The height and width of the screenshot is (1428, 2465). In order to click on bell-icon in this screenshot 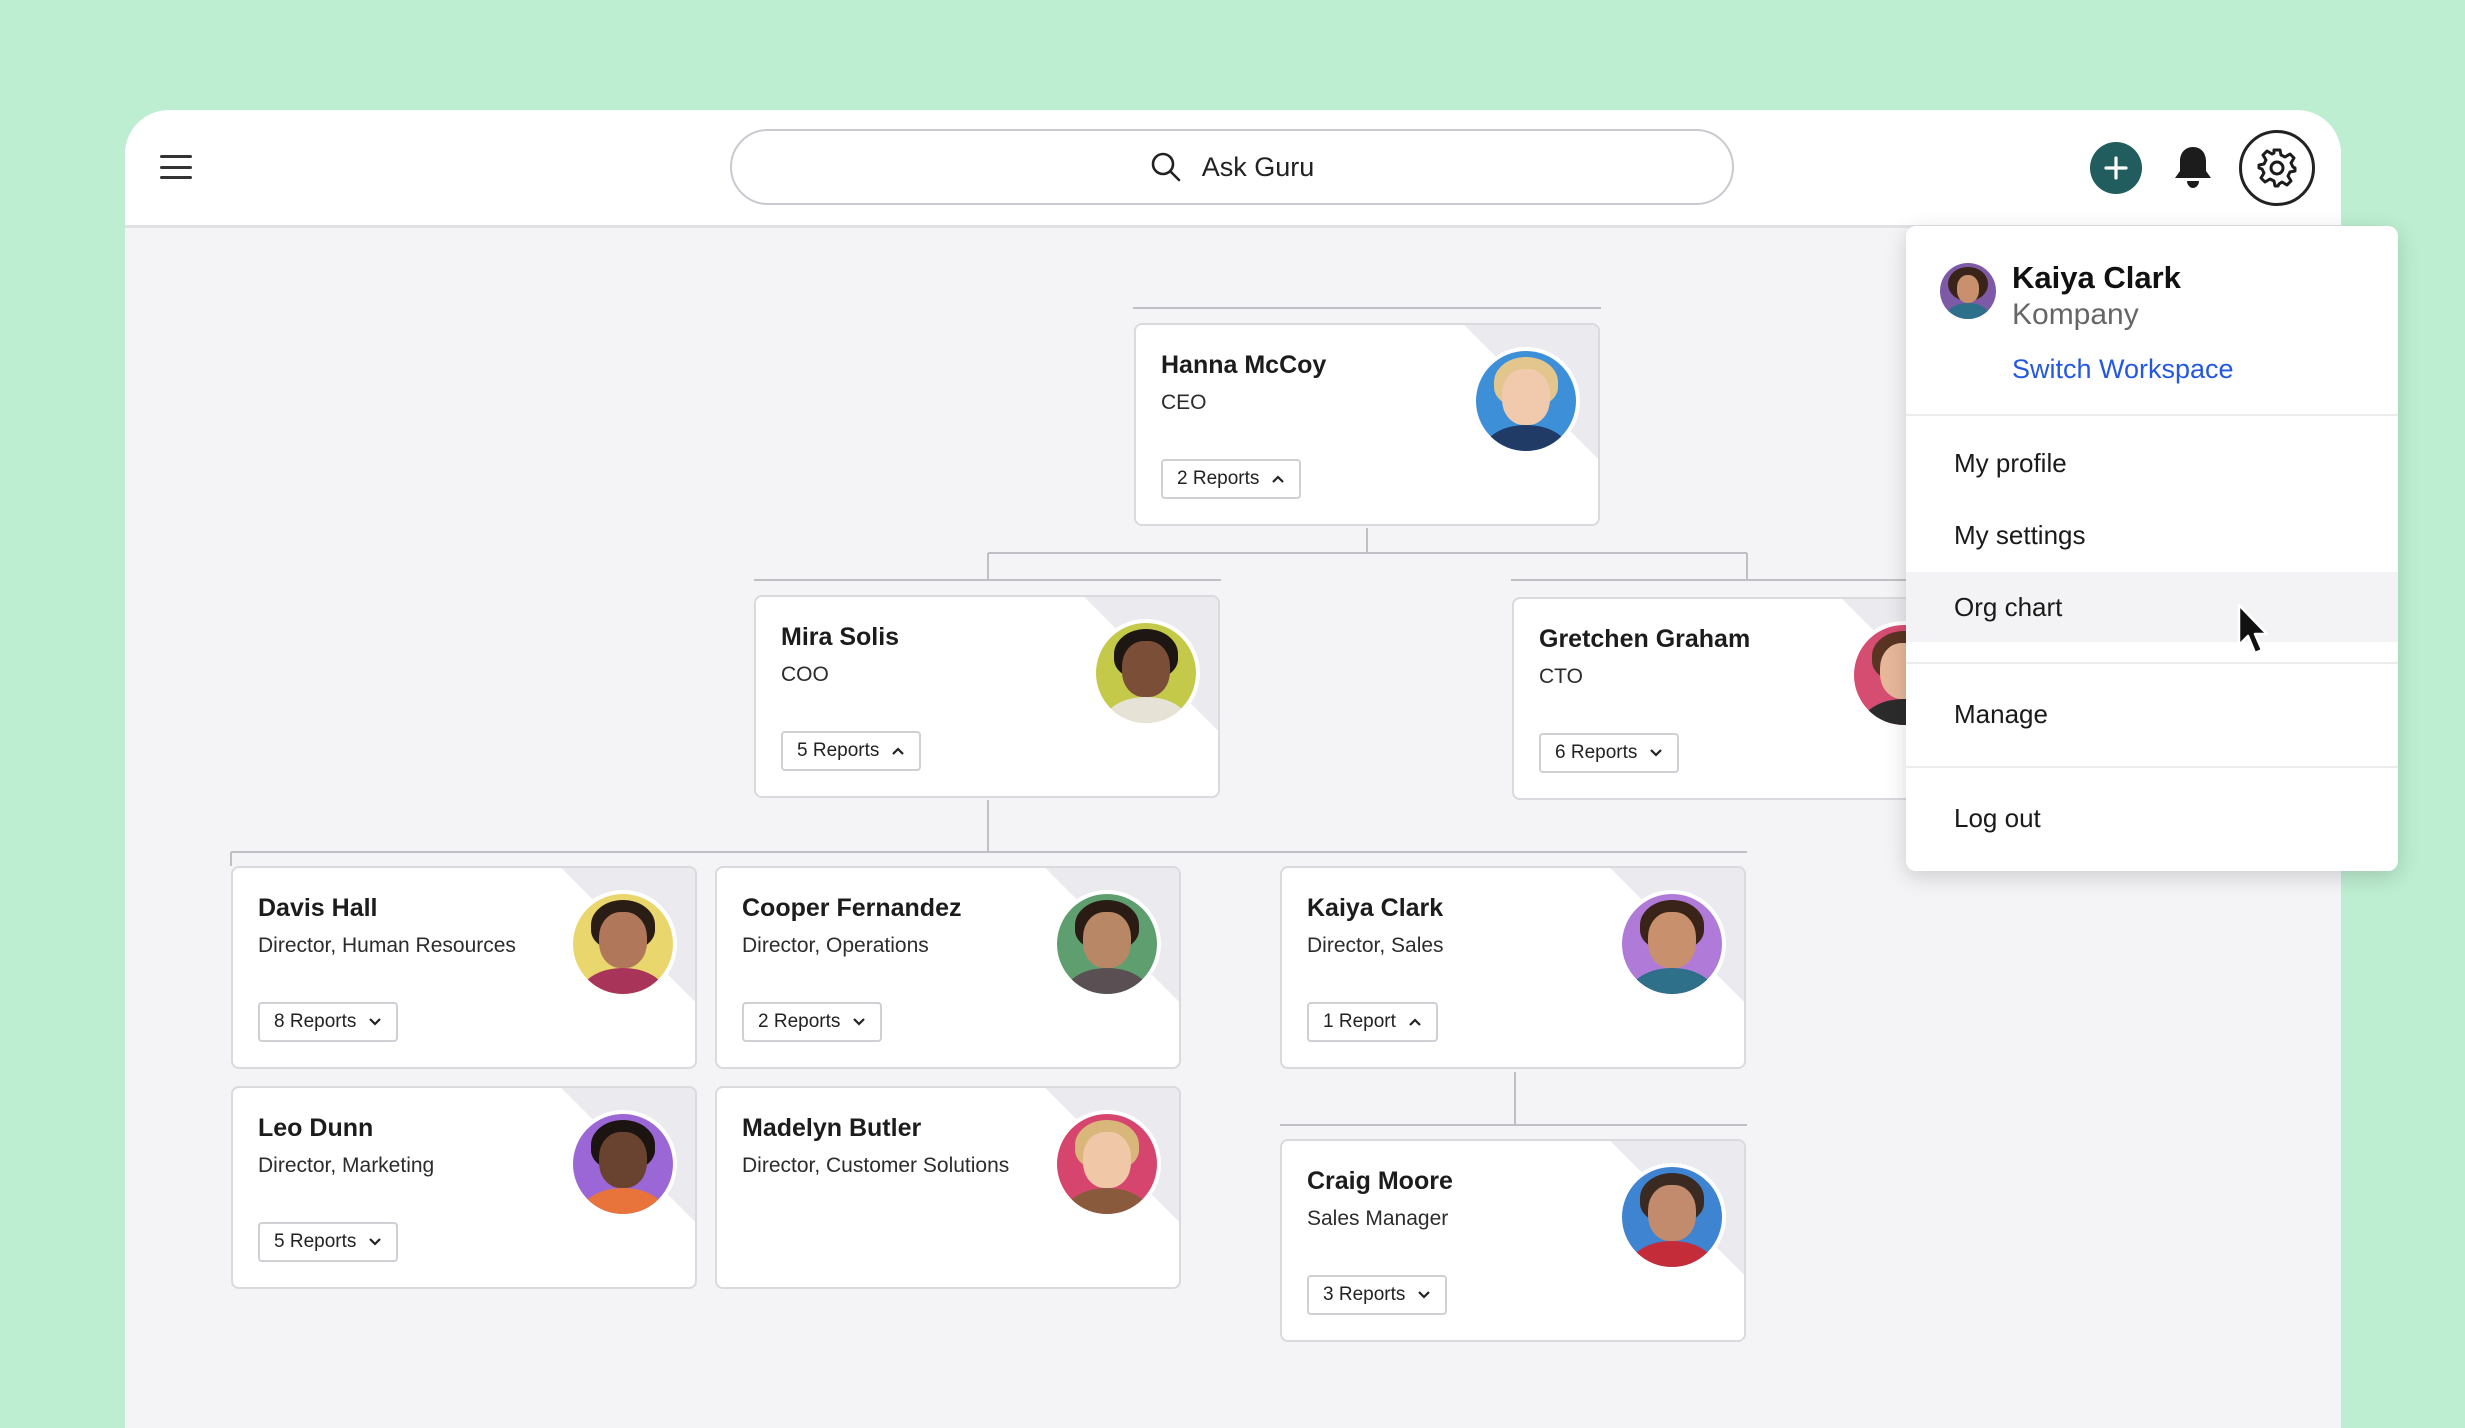, I will do `click(2193, 167)`.